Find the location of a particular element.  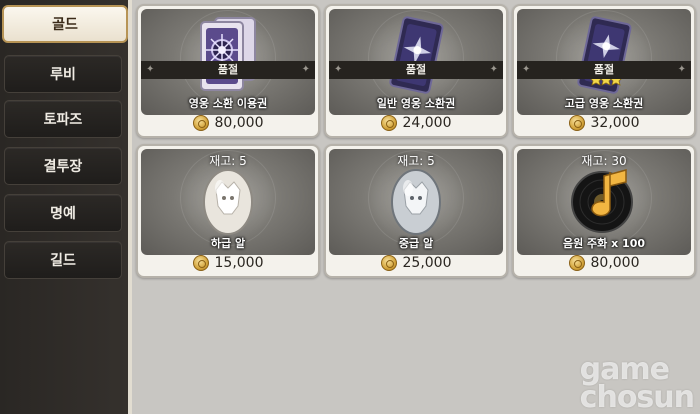

item-art: ✦ 품절 ✦ 고급 영웅 소환권 is located at coordinates (604, 62).